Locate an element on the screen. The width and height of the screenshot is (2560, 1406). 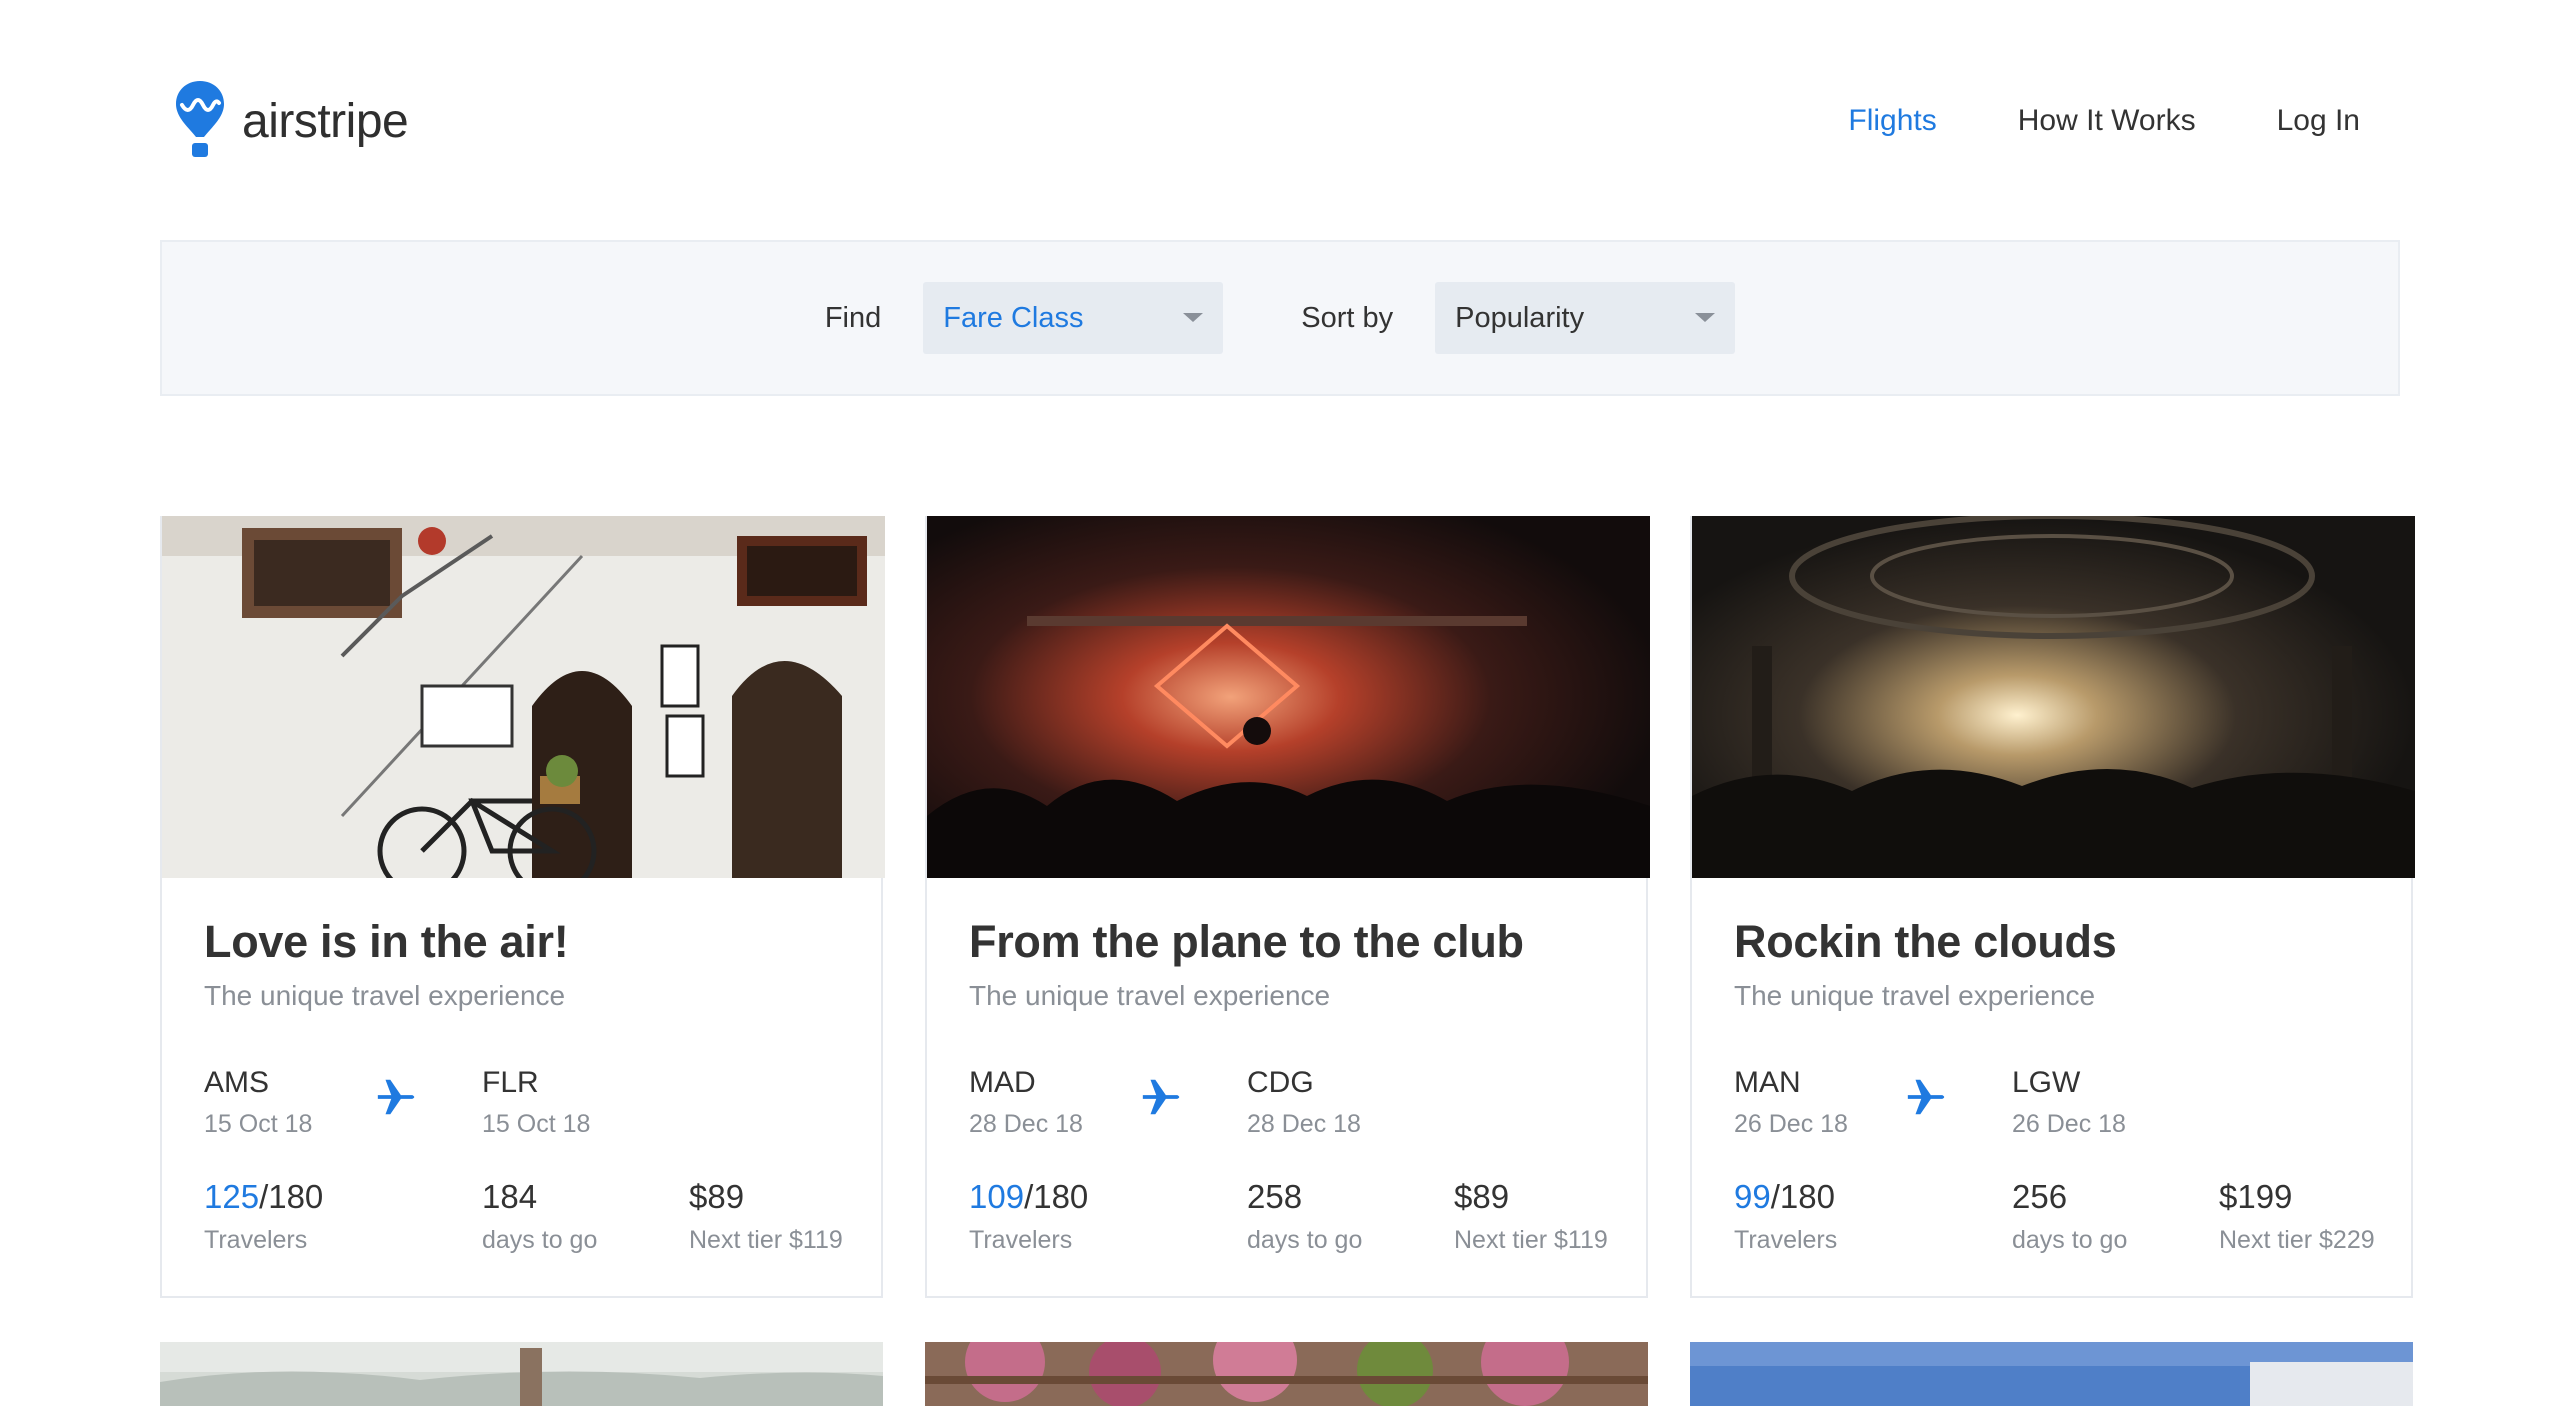
brand-logo: airstripe is located at coordinates (291, 121).